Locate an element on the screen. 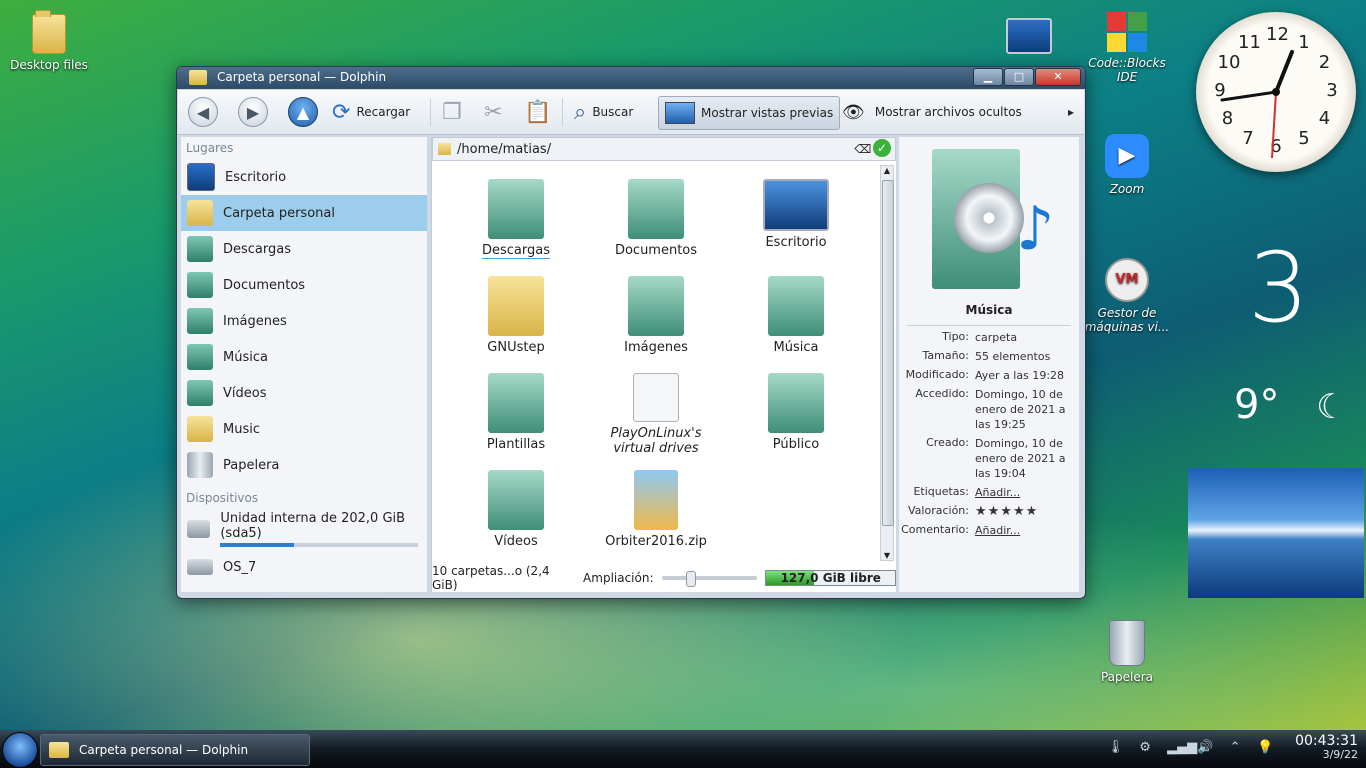  trash-icon is located at coordinates (200, 465).